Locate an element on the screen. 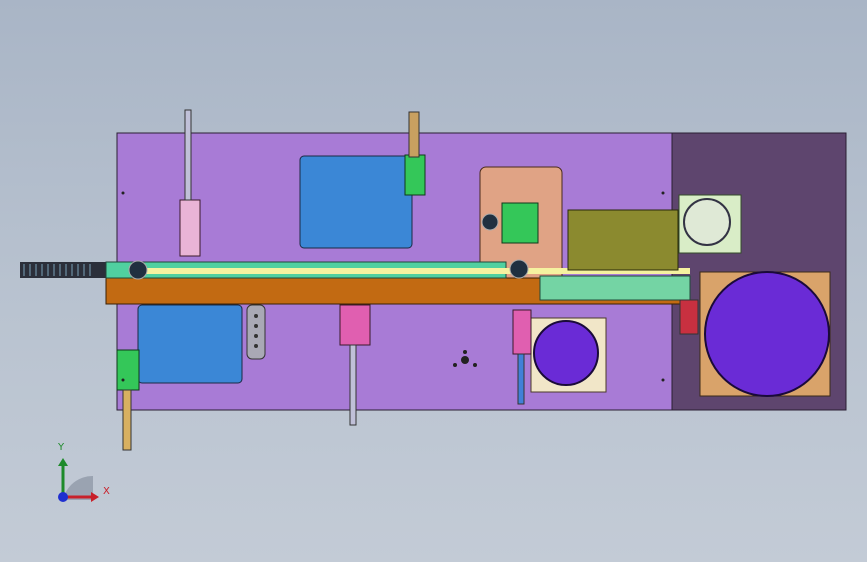  red-cylinder-right is located at coordinates (689, 317).